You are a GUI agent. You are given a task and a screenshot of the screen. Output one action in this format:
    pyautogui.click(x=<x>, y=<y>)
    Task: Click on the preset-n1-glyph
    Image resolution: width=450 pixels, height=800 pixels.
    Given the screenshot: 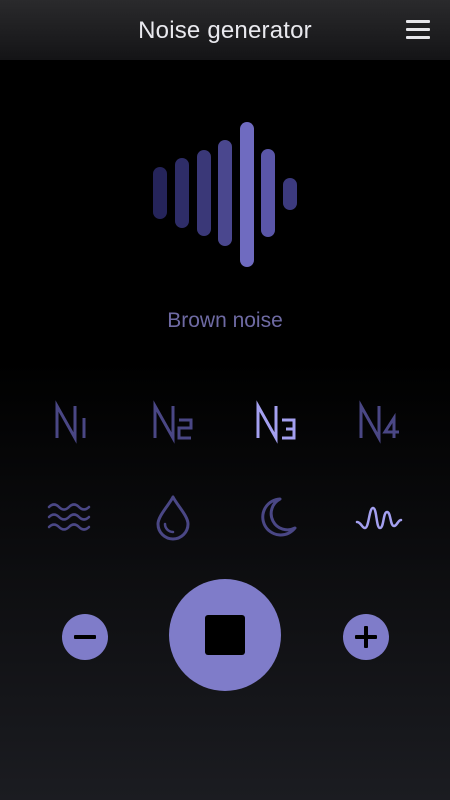 What is the action you would take?
    pyautogui.click(x=70, y=422)
    